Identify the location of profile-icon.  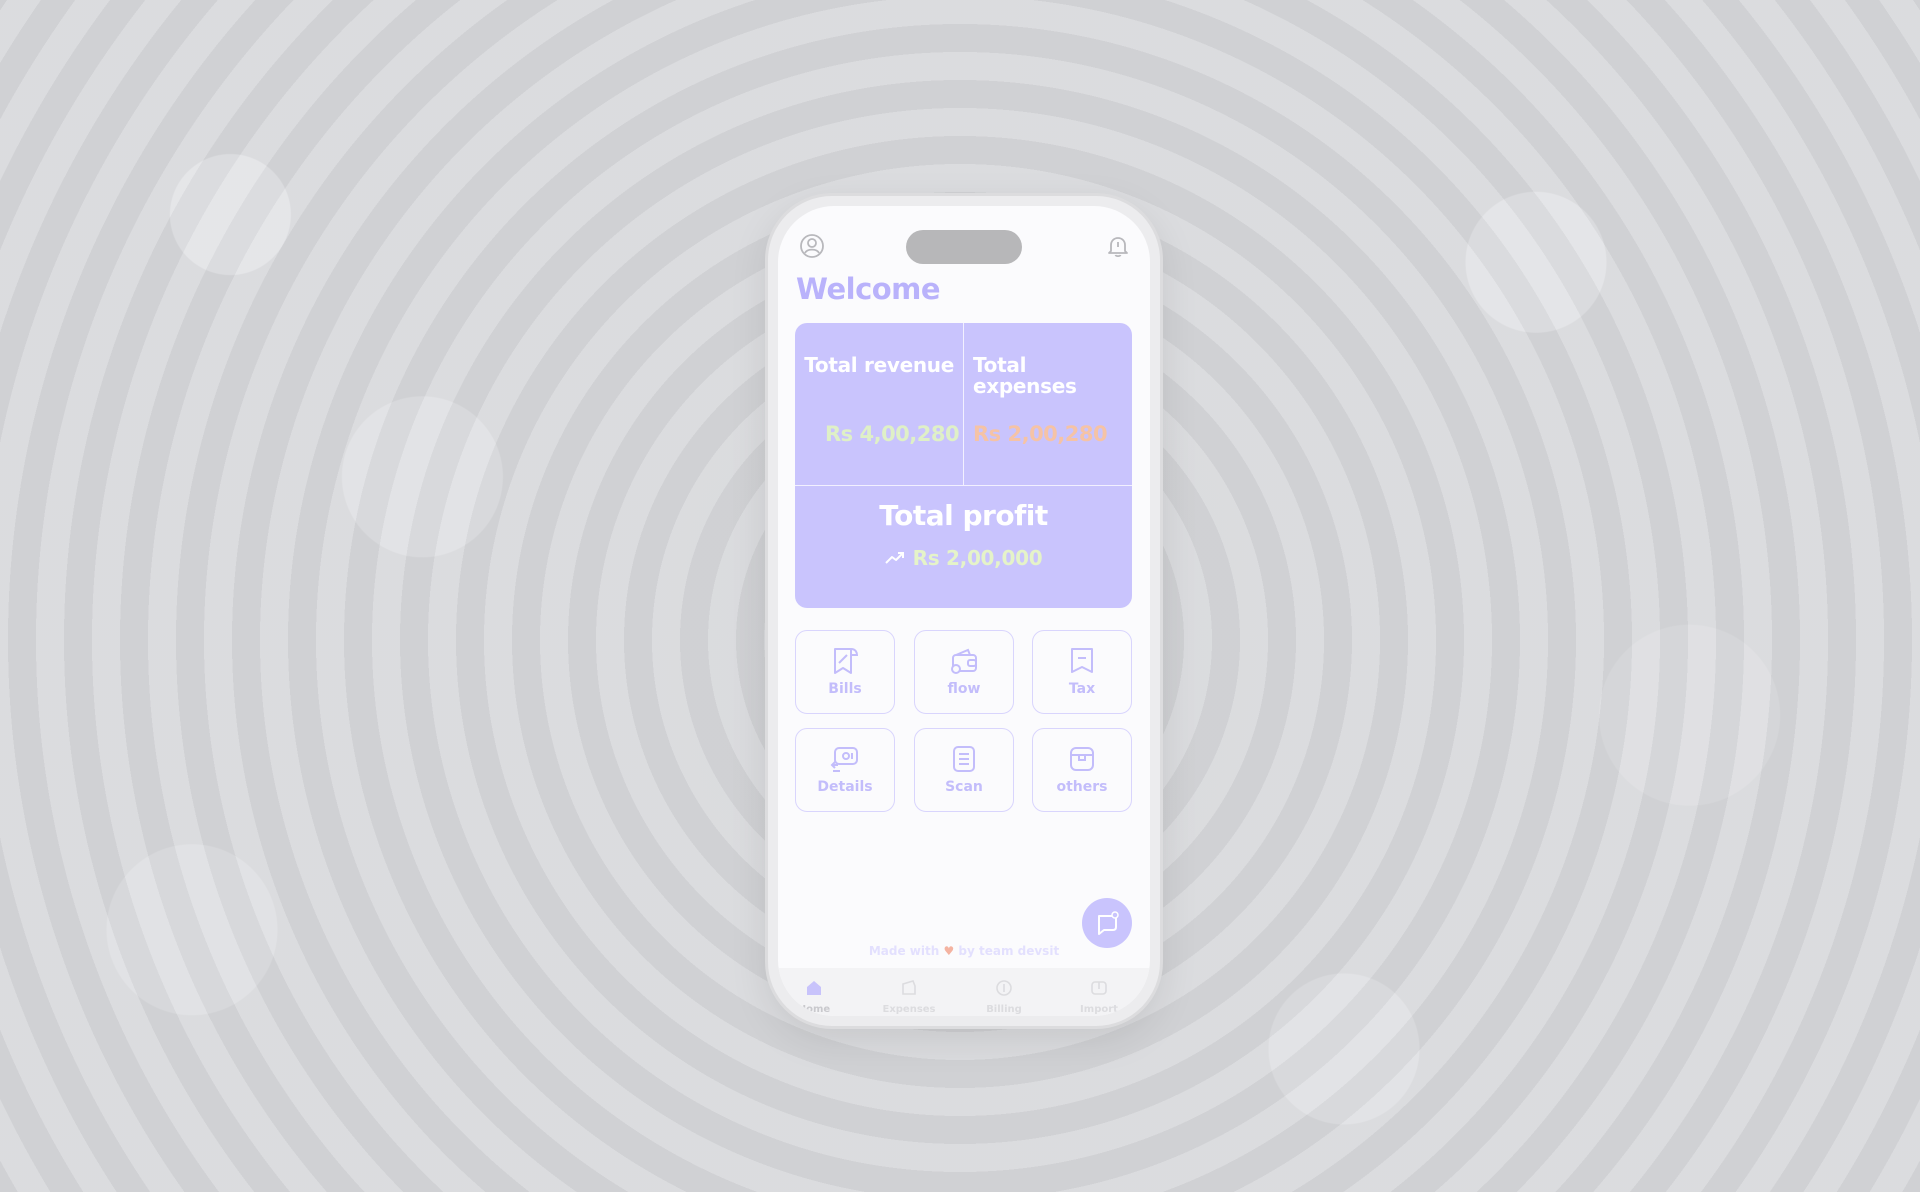
(812, 246).